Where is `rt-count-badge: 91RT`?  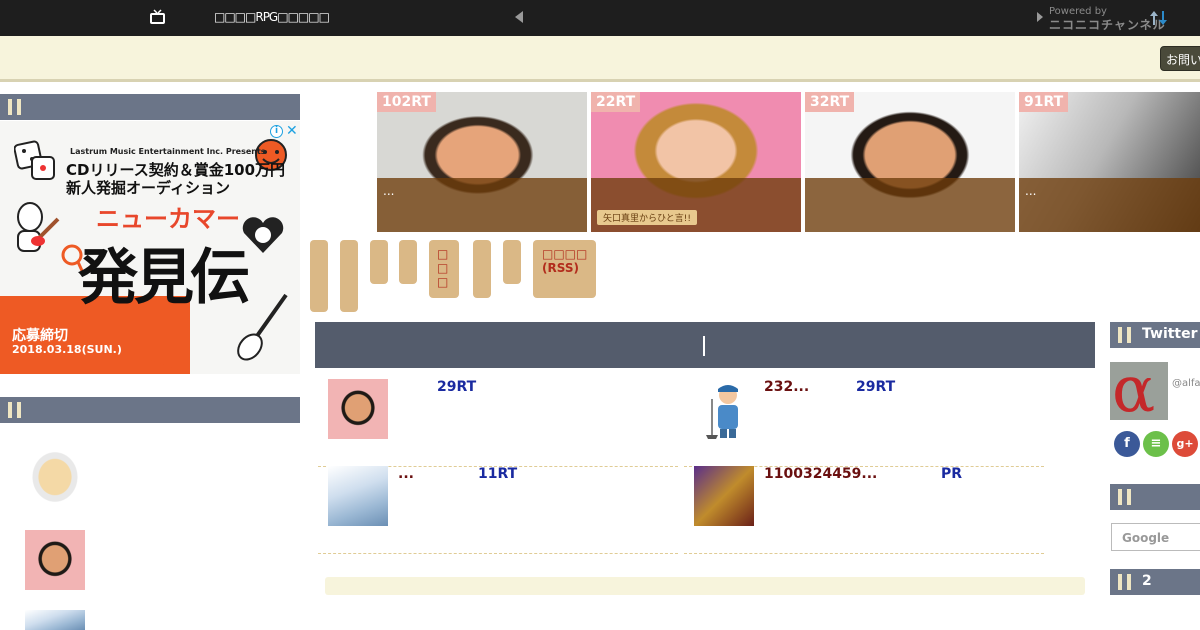 rt-count-badge: 91RT is located at coordinates (1044, 102).